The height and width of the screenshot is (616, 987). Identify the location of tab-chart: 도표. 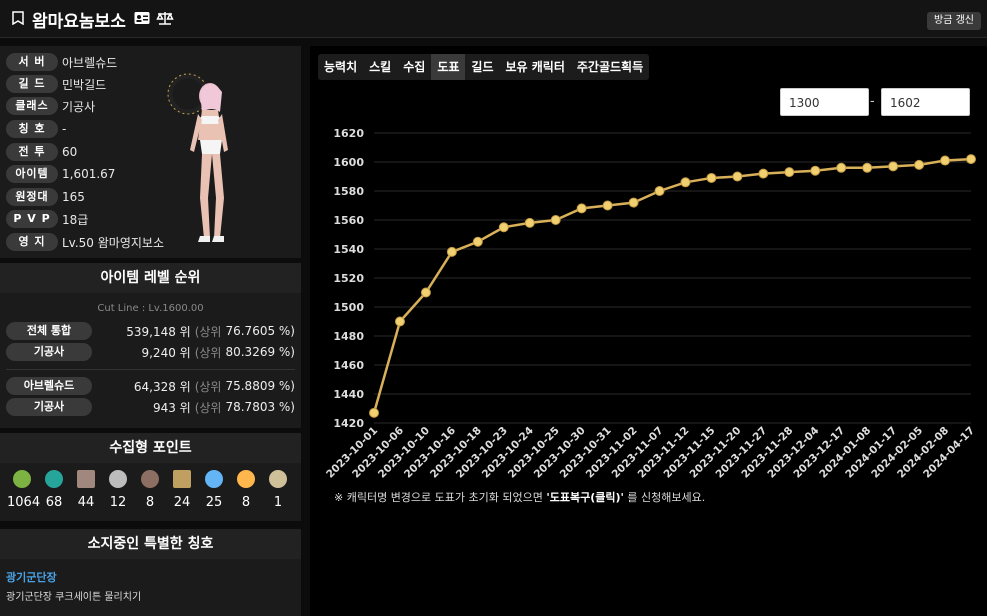
(448, 67).